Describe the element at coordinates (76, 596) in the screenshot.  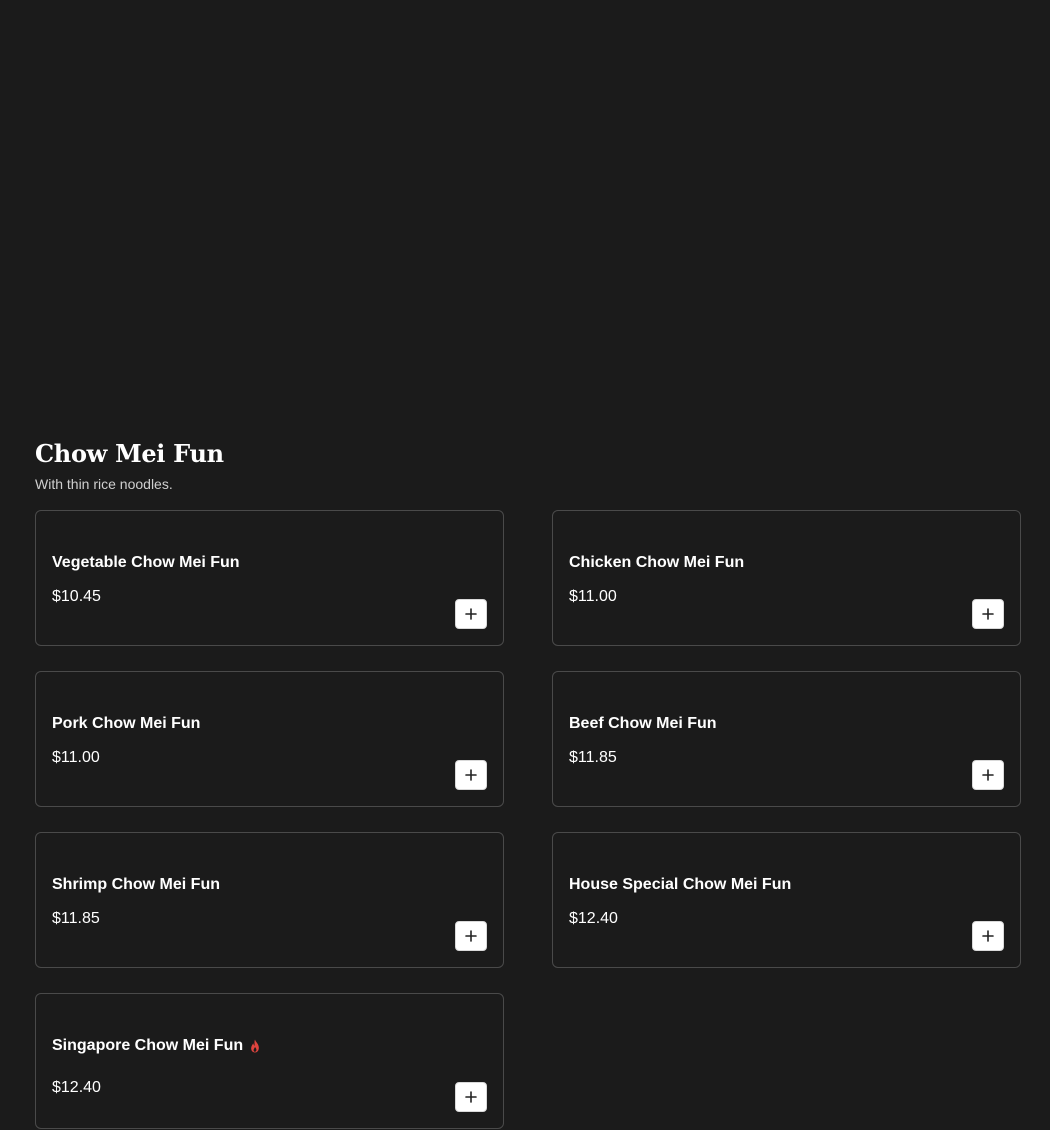
I see `menu-item-price: $10.45` at that location.